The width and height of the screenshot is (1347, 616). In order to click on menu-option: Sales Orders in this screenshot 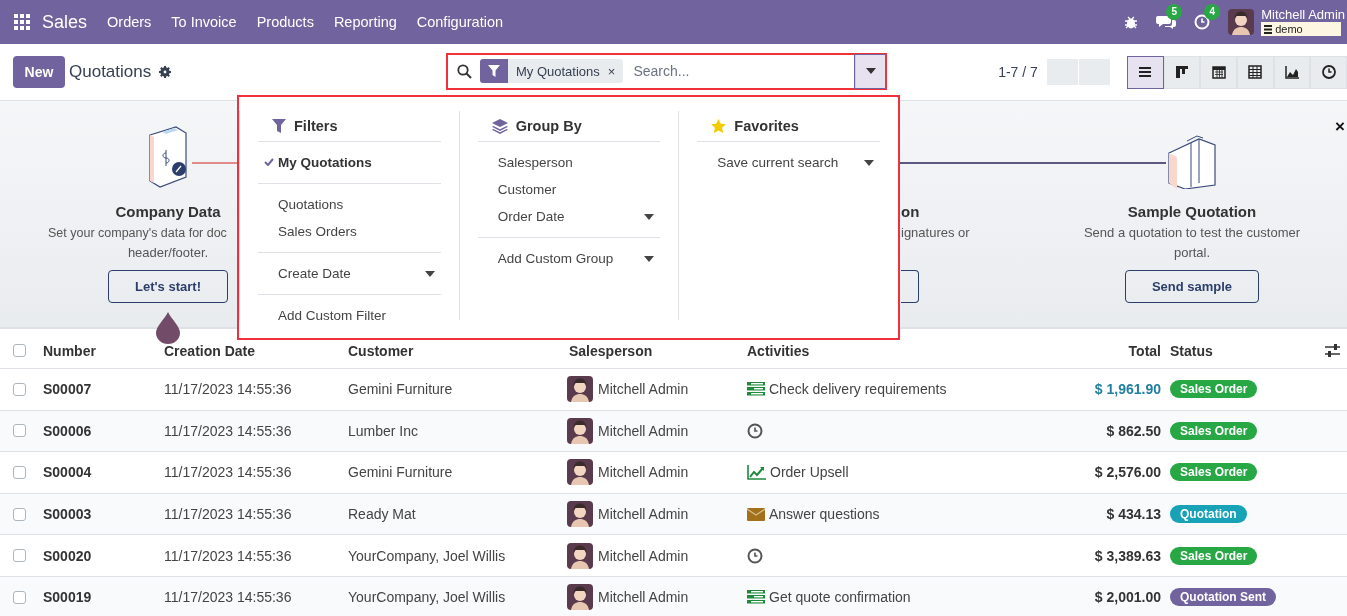, I will do `click(349, 231)`.